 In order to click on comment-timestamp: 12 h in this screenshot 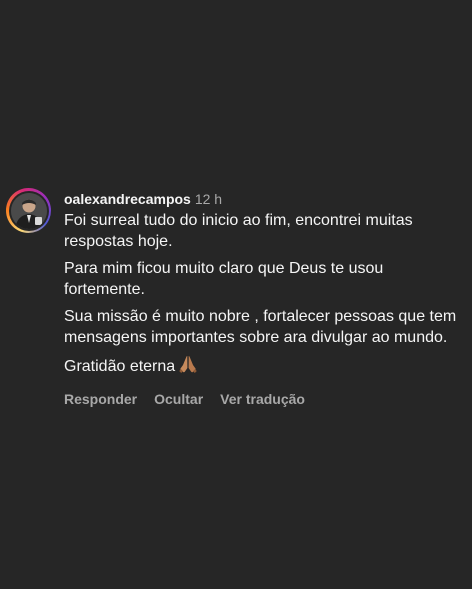, I will do `click(208, 199)`.